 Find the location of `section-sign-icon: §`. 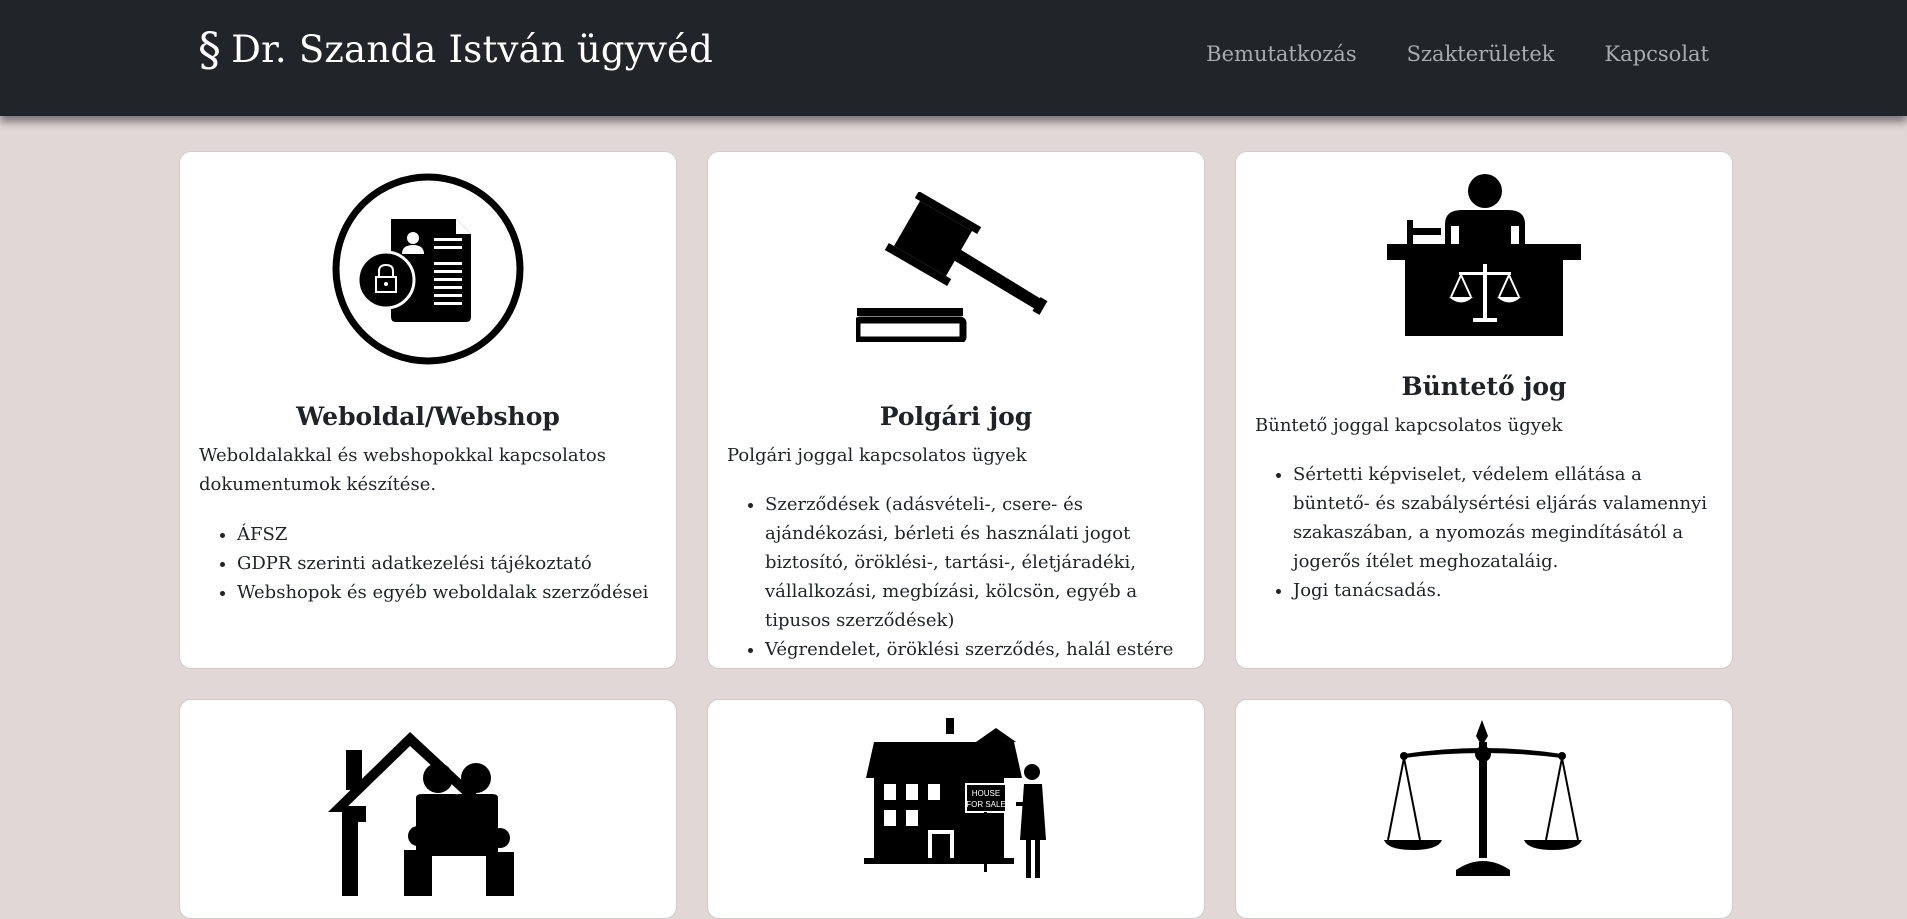

section-sign-icon: § is located at coordinates (210, 49).